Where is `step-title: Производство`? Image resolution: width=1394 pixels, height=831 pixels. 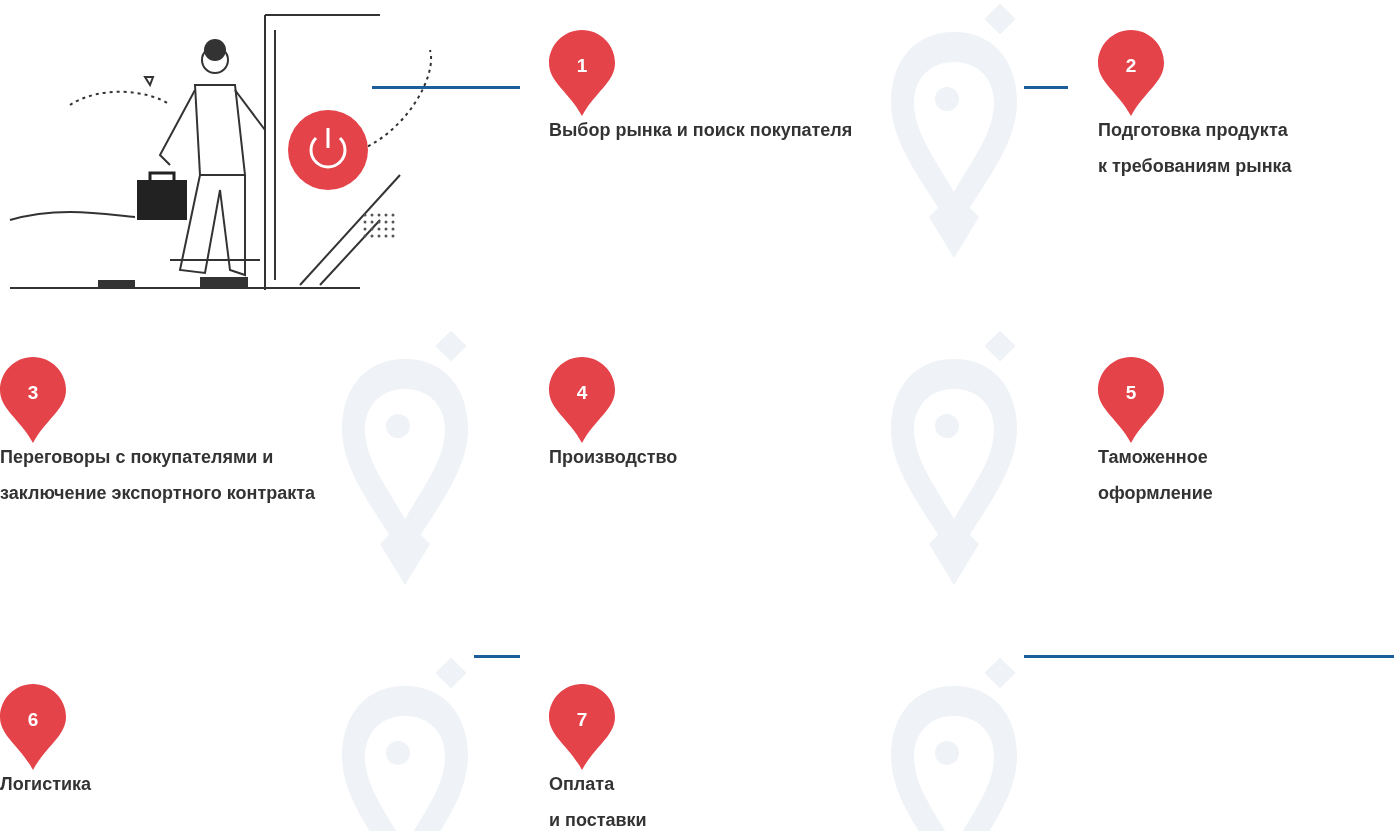 step-title: Производство is located at coordinates (614, 457).